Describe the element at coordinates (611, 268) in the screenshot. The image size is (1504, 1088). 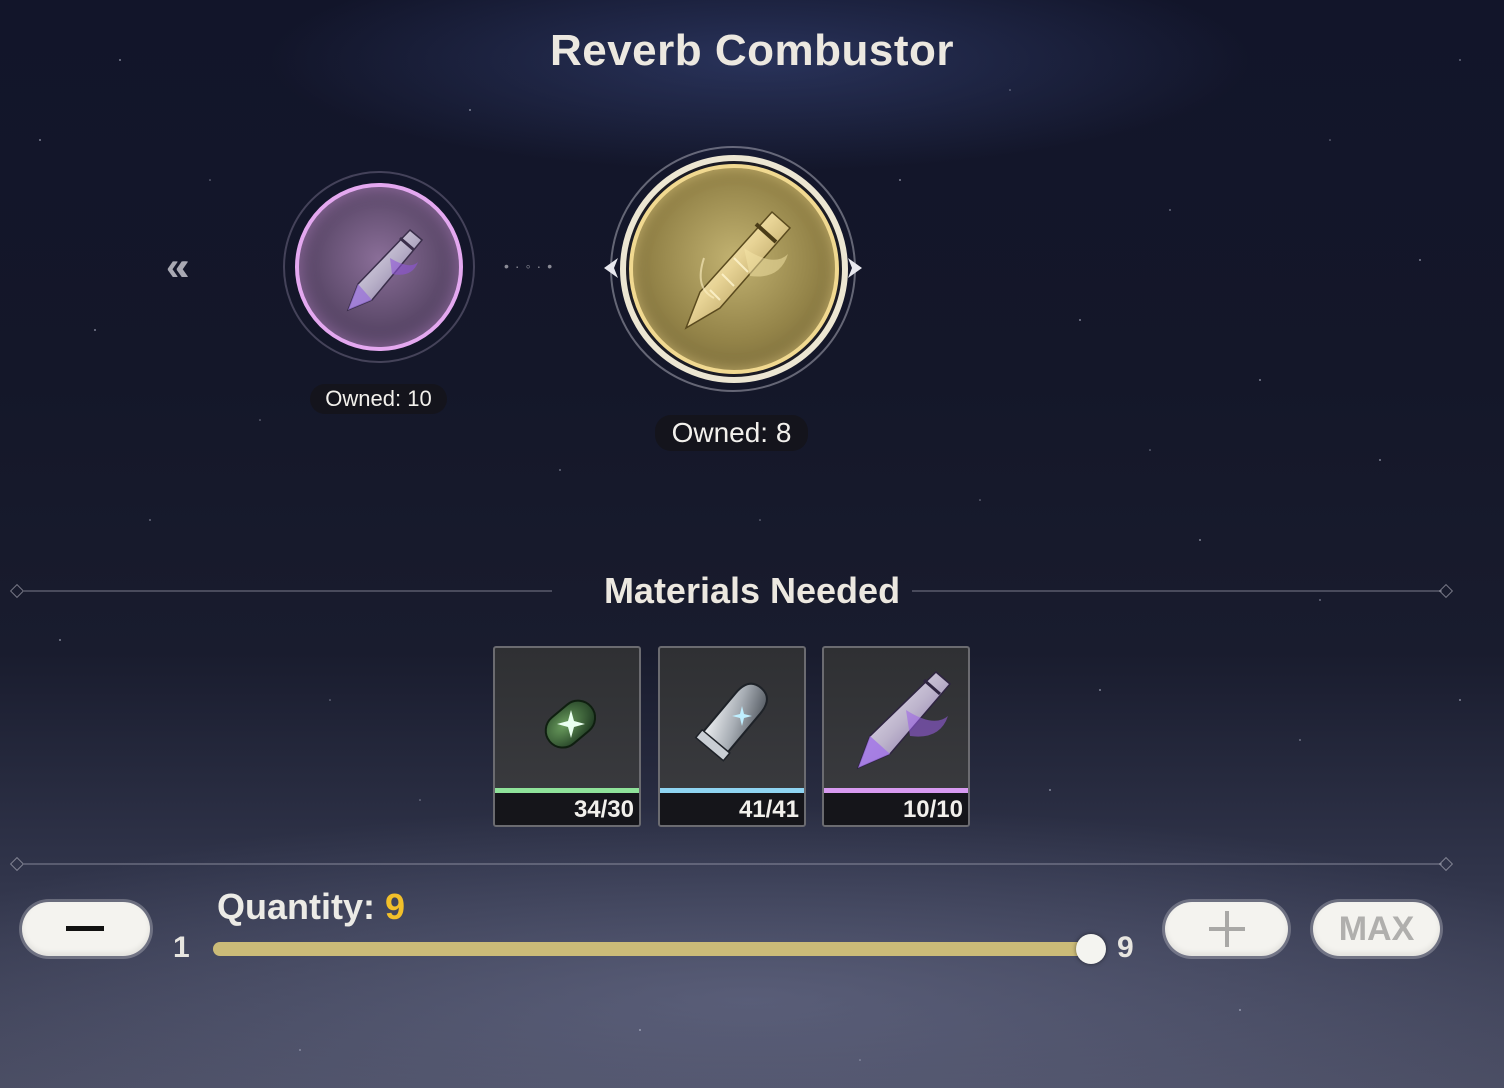
I see `diamond-left-marker-icon` at that location.